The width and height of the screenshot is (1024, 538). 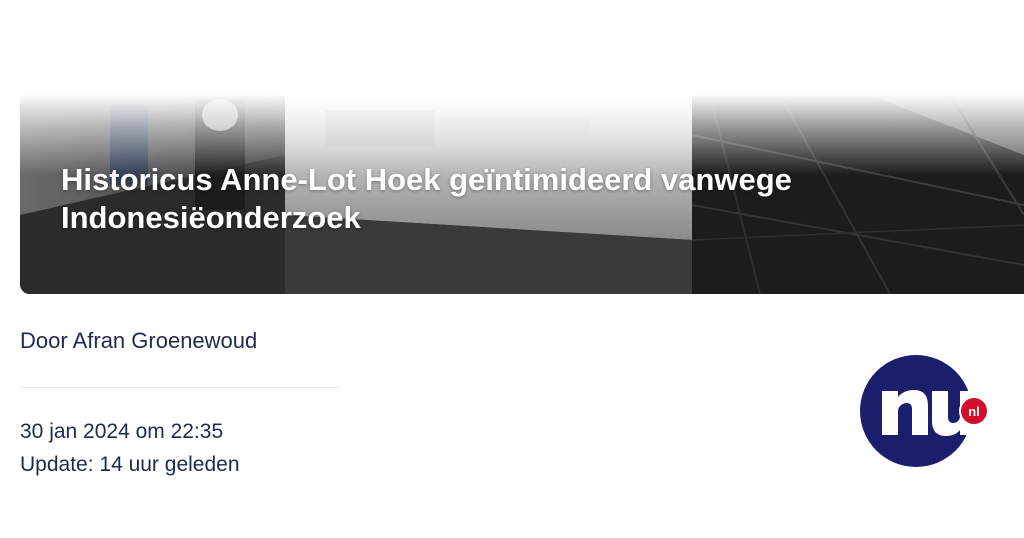 I want to click on logo-badge-text: nl, so click(x=974, y=411).